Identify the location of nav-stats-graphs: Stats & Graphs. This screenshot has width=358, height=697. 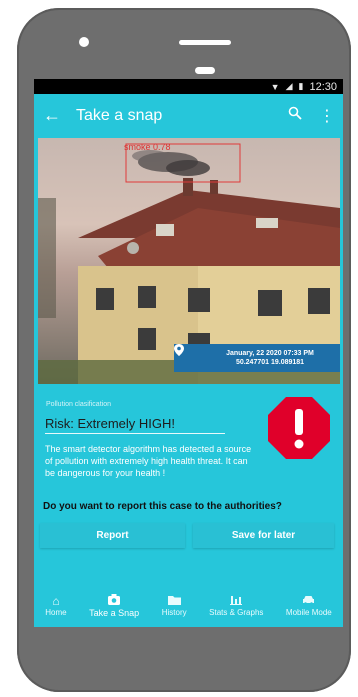
(236, 605).